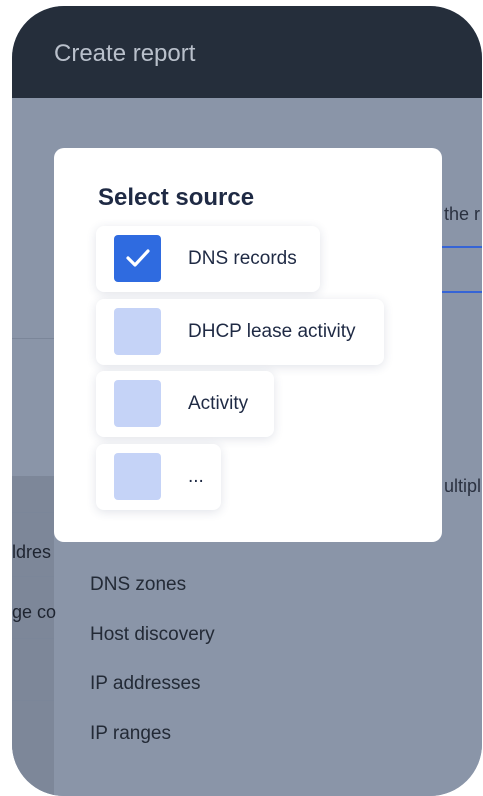 Image resolution: width=483 pixels, height=796 pixels. I want to click on checkmark-icon, so click(138, 258).